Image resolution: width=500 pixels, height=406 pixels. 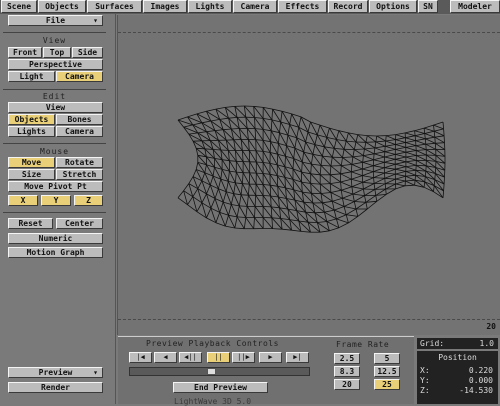 I want to click on tab-options: Options, so click(x=393, y=6).